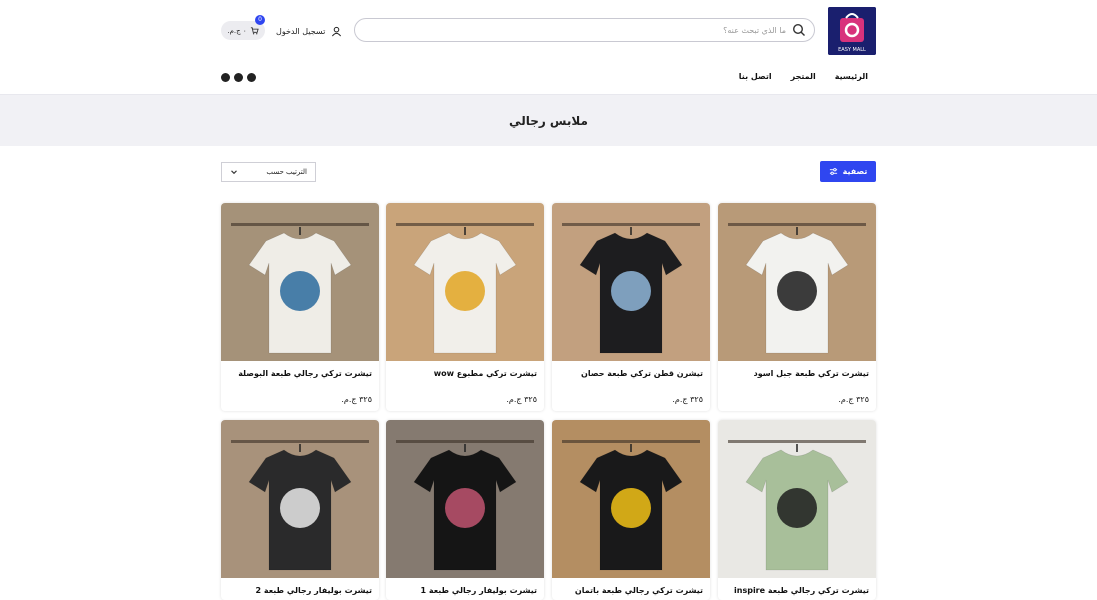 This screenshot has height=600, width=1097. What do you see at coordinates (254, 31) in the screenshot?
I see `cart-icon` at bounding box center [254, 31].